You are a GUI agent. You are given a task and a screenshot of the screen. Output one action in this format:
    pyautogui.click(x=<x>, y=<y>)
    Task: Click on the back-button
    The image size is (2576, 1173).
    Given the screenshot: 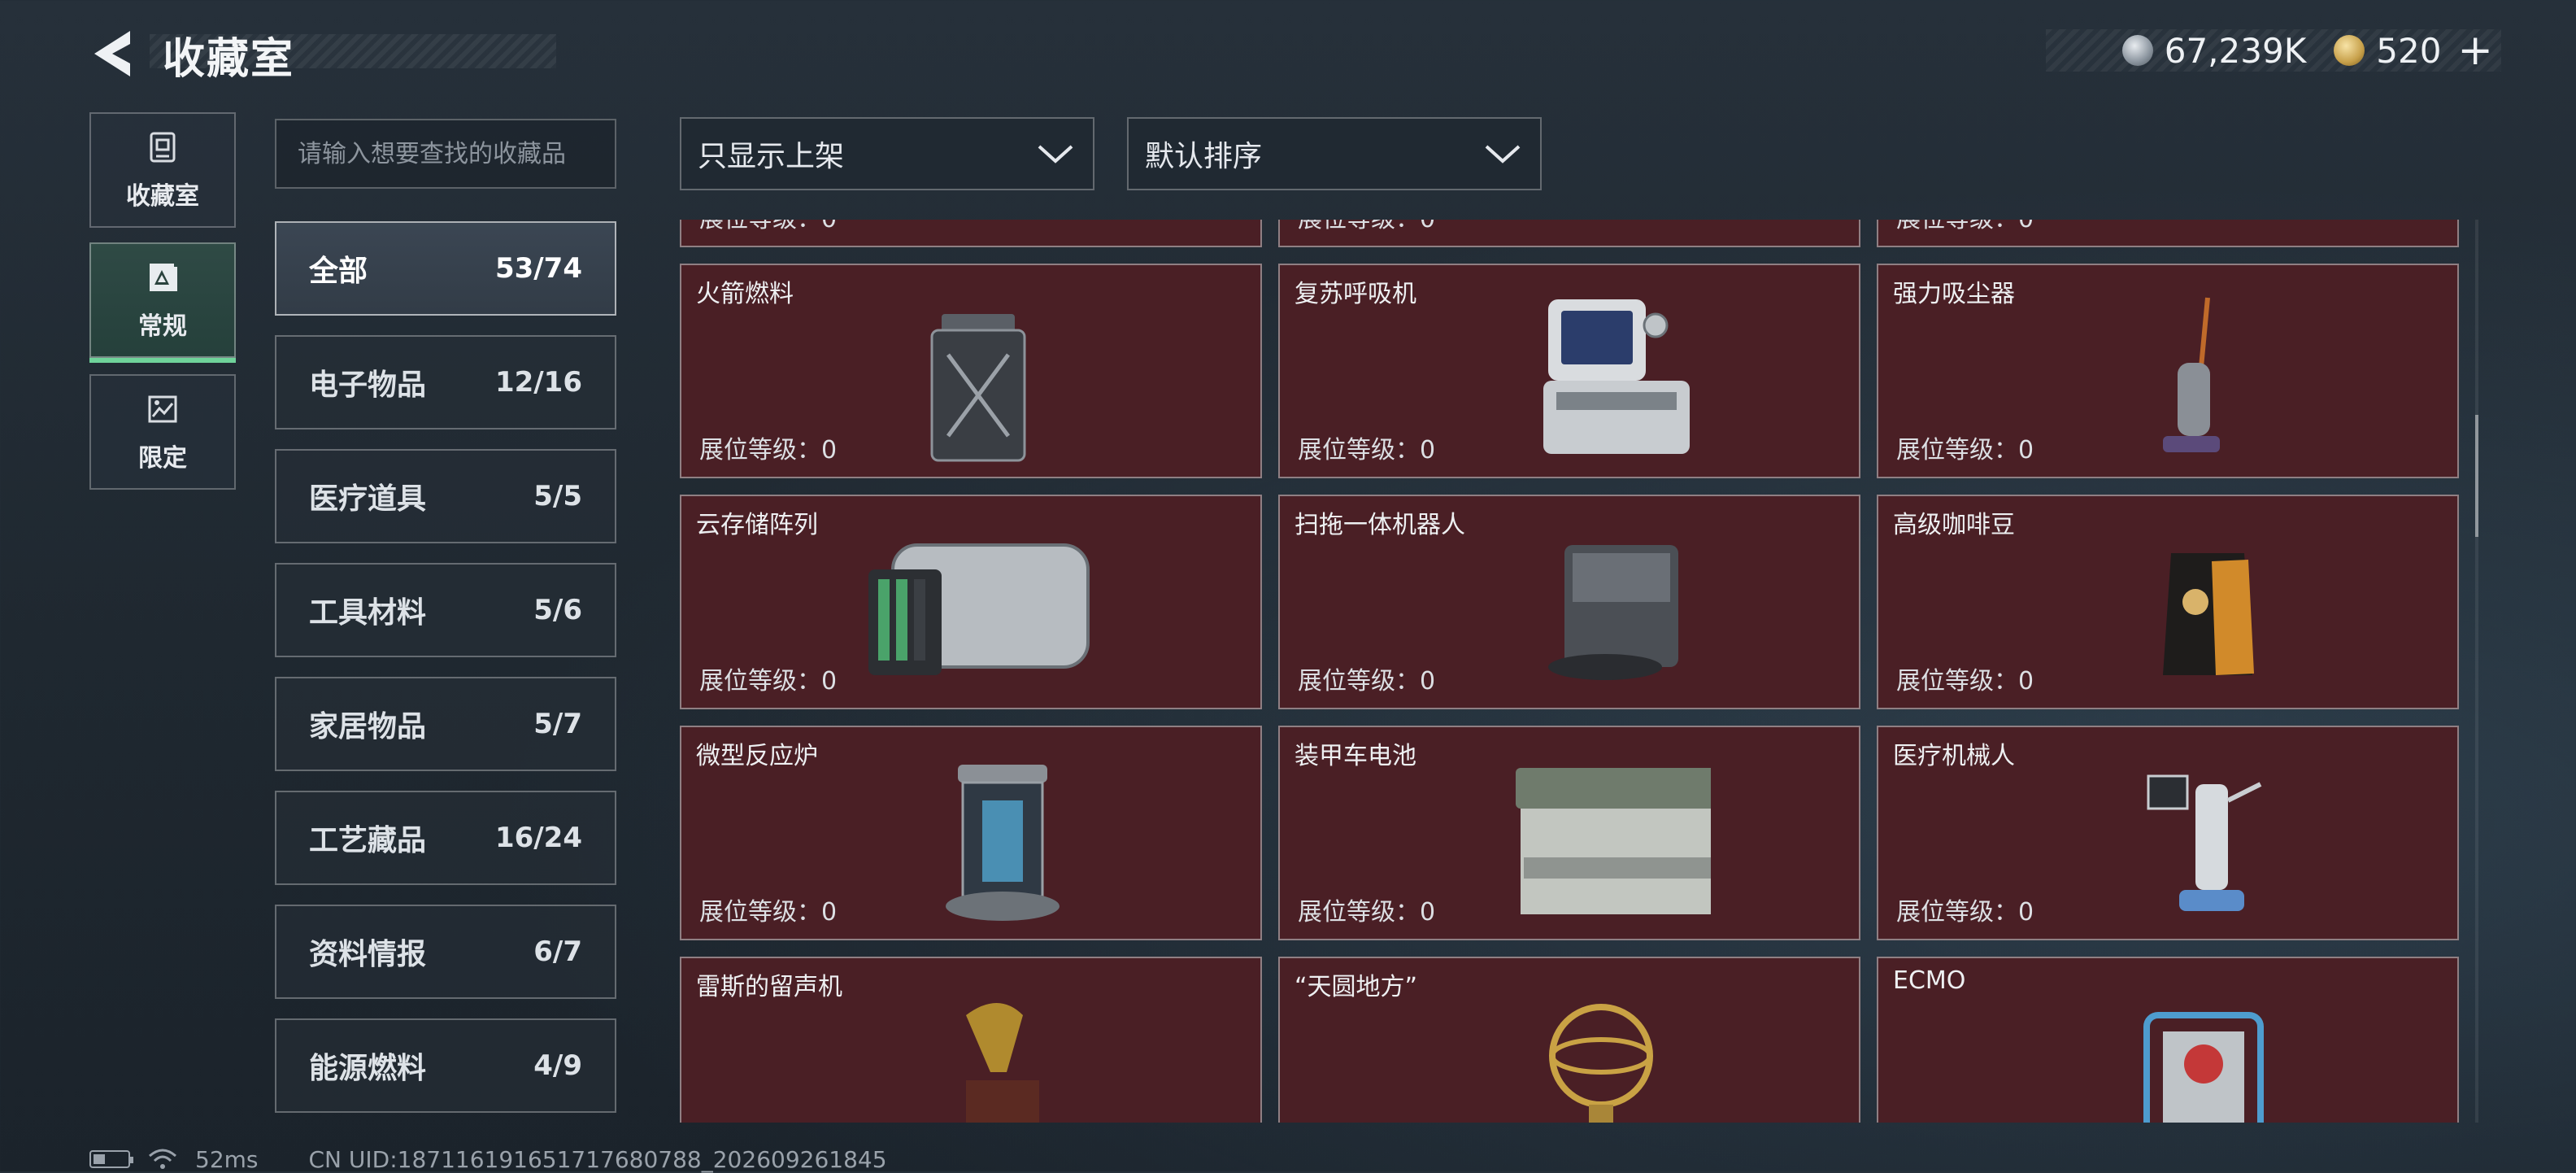 What is the action you would take?
    pyautogui.click(x=113, y=54)
    